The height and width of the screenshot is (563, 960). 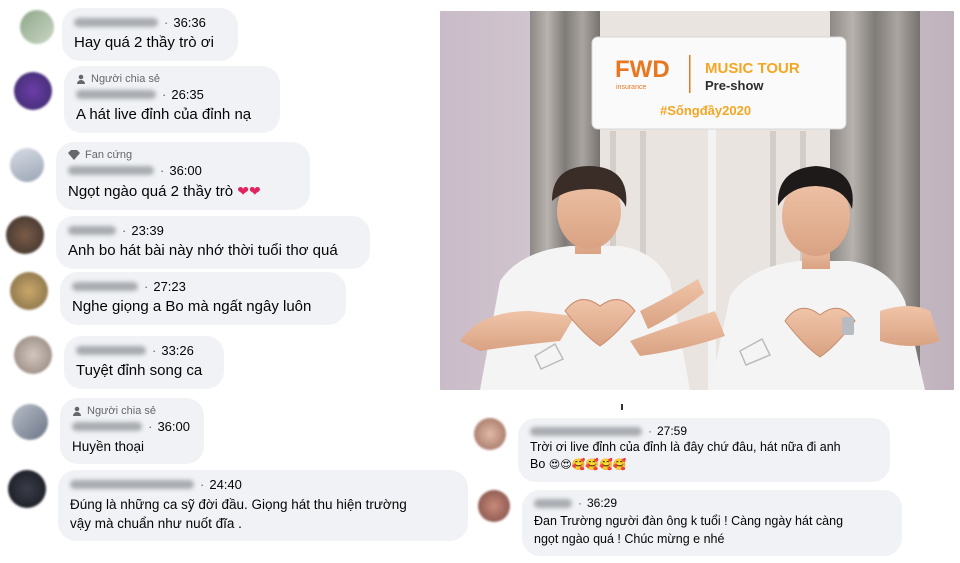 I want to click on brand-logo: FWD, so click(x=642, y=69).